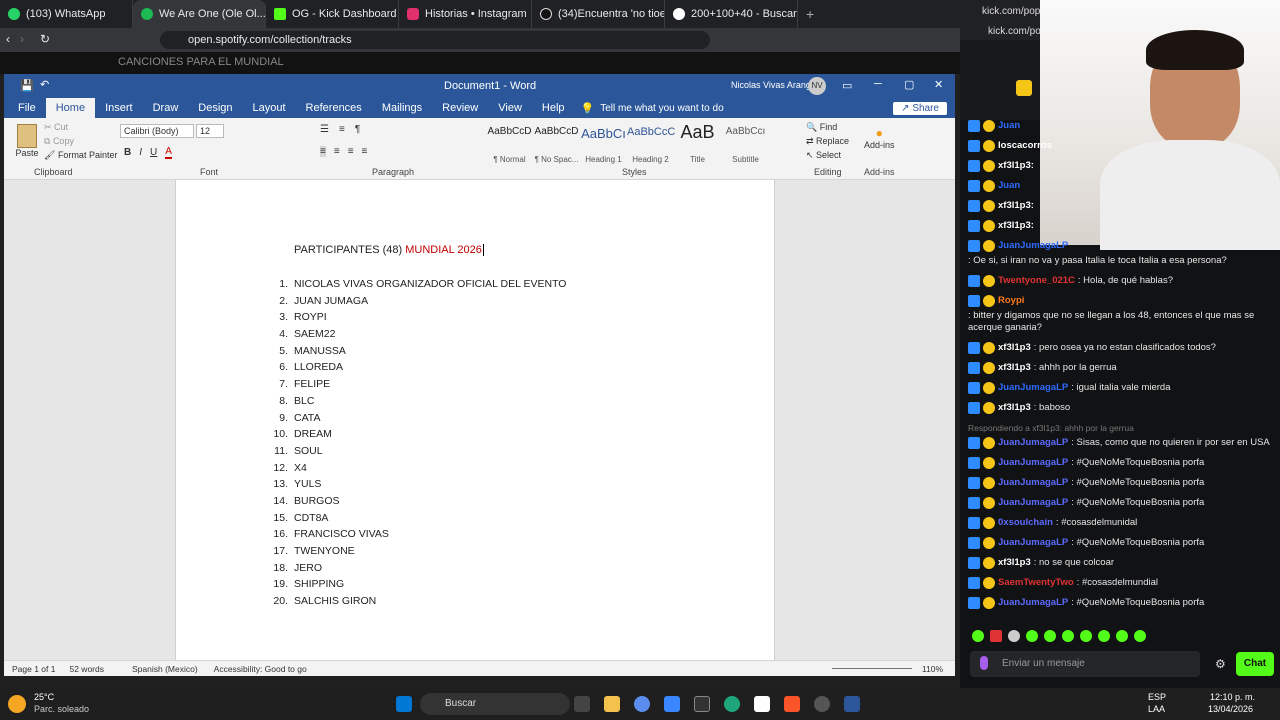 The width and height of the screenshot is (1280, 720). Describe the element at coordinates (324, 129) in the screenshot. I see `bullets-icon: ☰` at that location.